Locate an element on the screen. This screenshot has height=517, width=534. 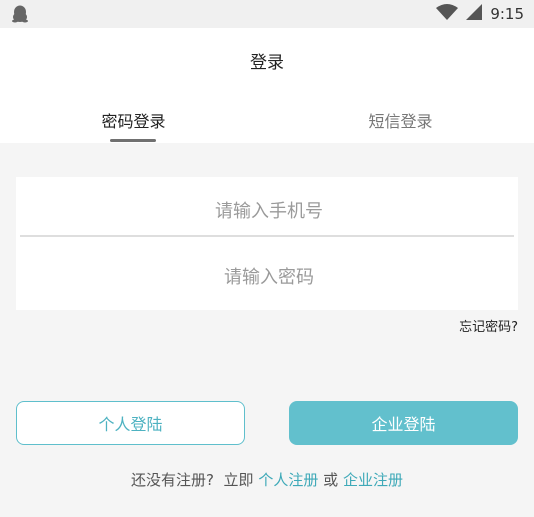
status-bar: 9:15 is located at coordinates (267, 14).